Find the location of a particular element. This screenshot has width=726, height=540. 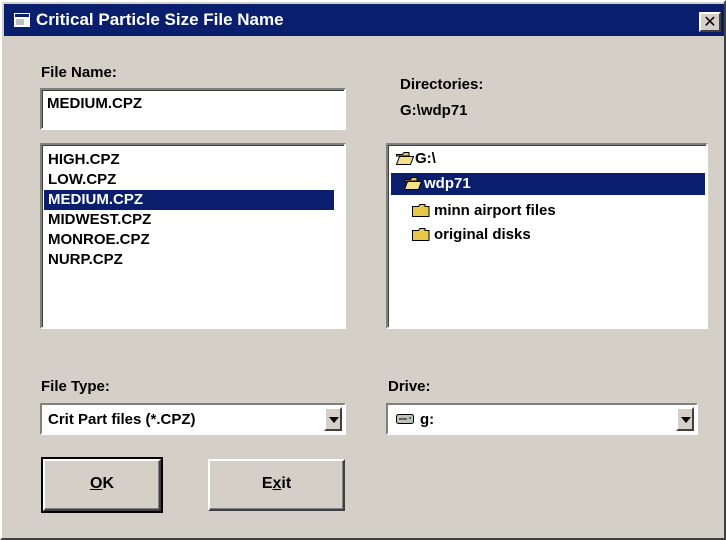

file-type-label: File Type: is located at coordinates (75, 386).